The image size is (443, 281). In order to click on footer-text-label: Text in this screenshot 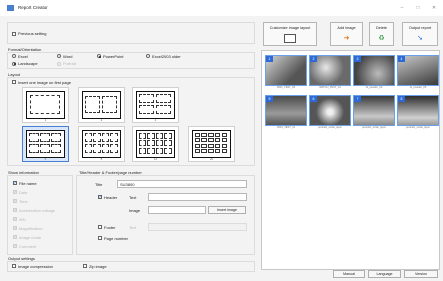, I will do `click(133, 227)`.